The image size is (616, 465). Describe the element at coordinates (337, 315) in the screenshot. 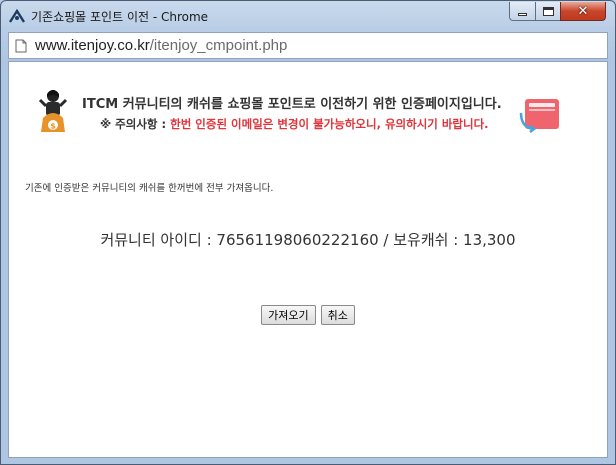

I see `cancel-button: 취소` at that location.